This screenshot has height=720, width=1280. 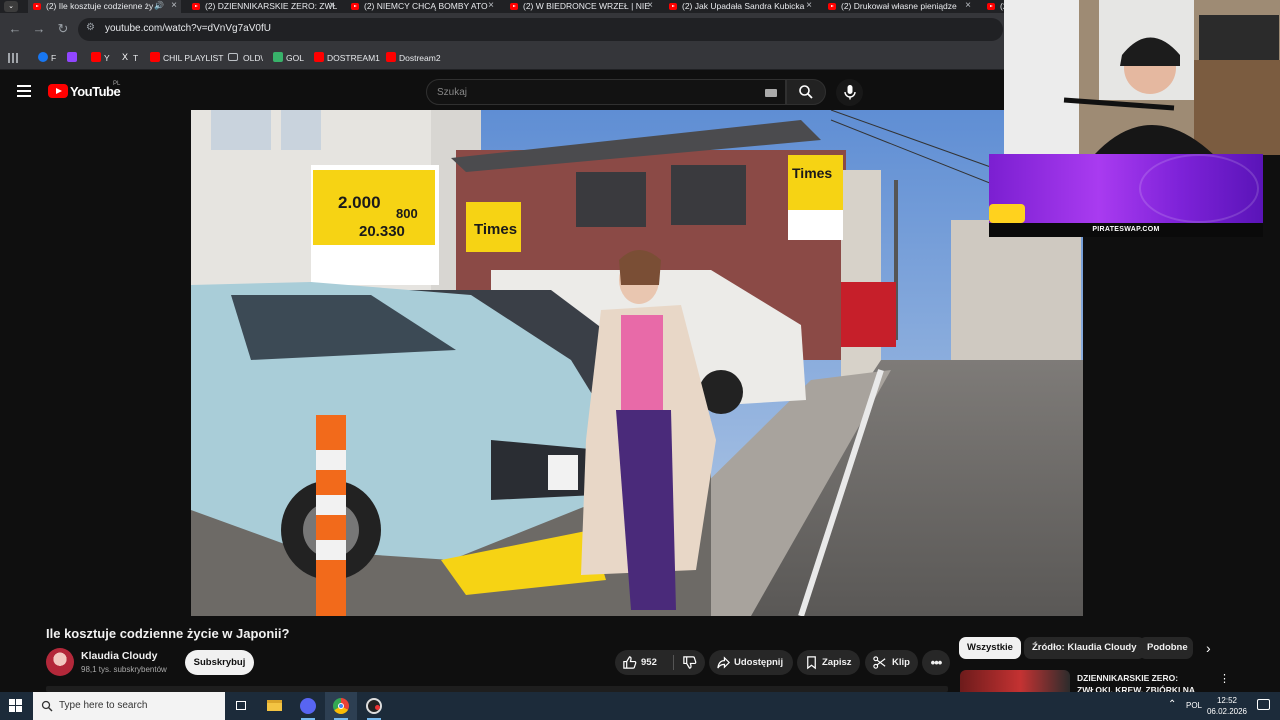 What do you see at coordinates (341, 706) in the screenshot?
I see `chrome-app-icon` at bounding box center [341, 706].